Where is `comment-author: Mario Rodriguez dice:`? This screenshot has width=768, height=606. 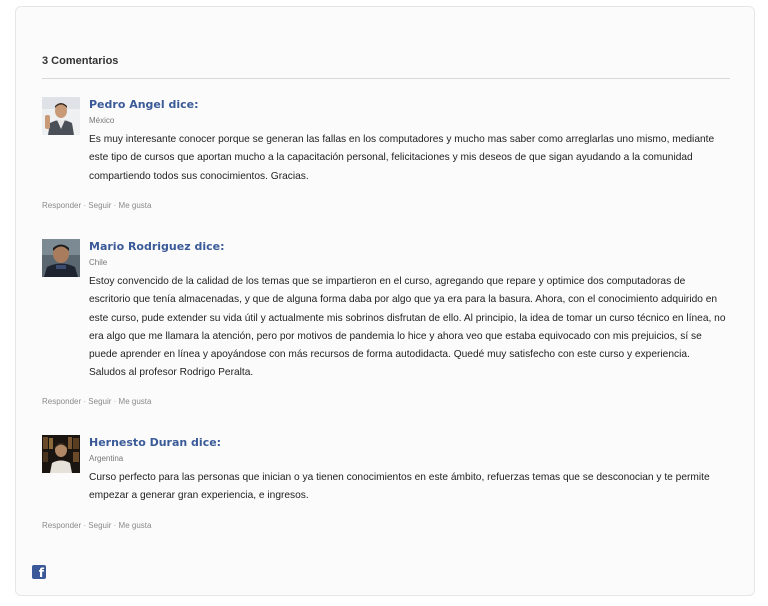 comment-author: Mario Rodriguez dice: is located at coordinates (409, 247).